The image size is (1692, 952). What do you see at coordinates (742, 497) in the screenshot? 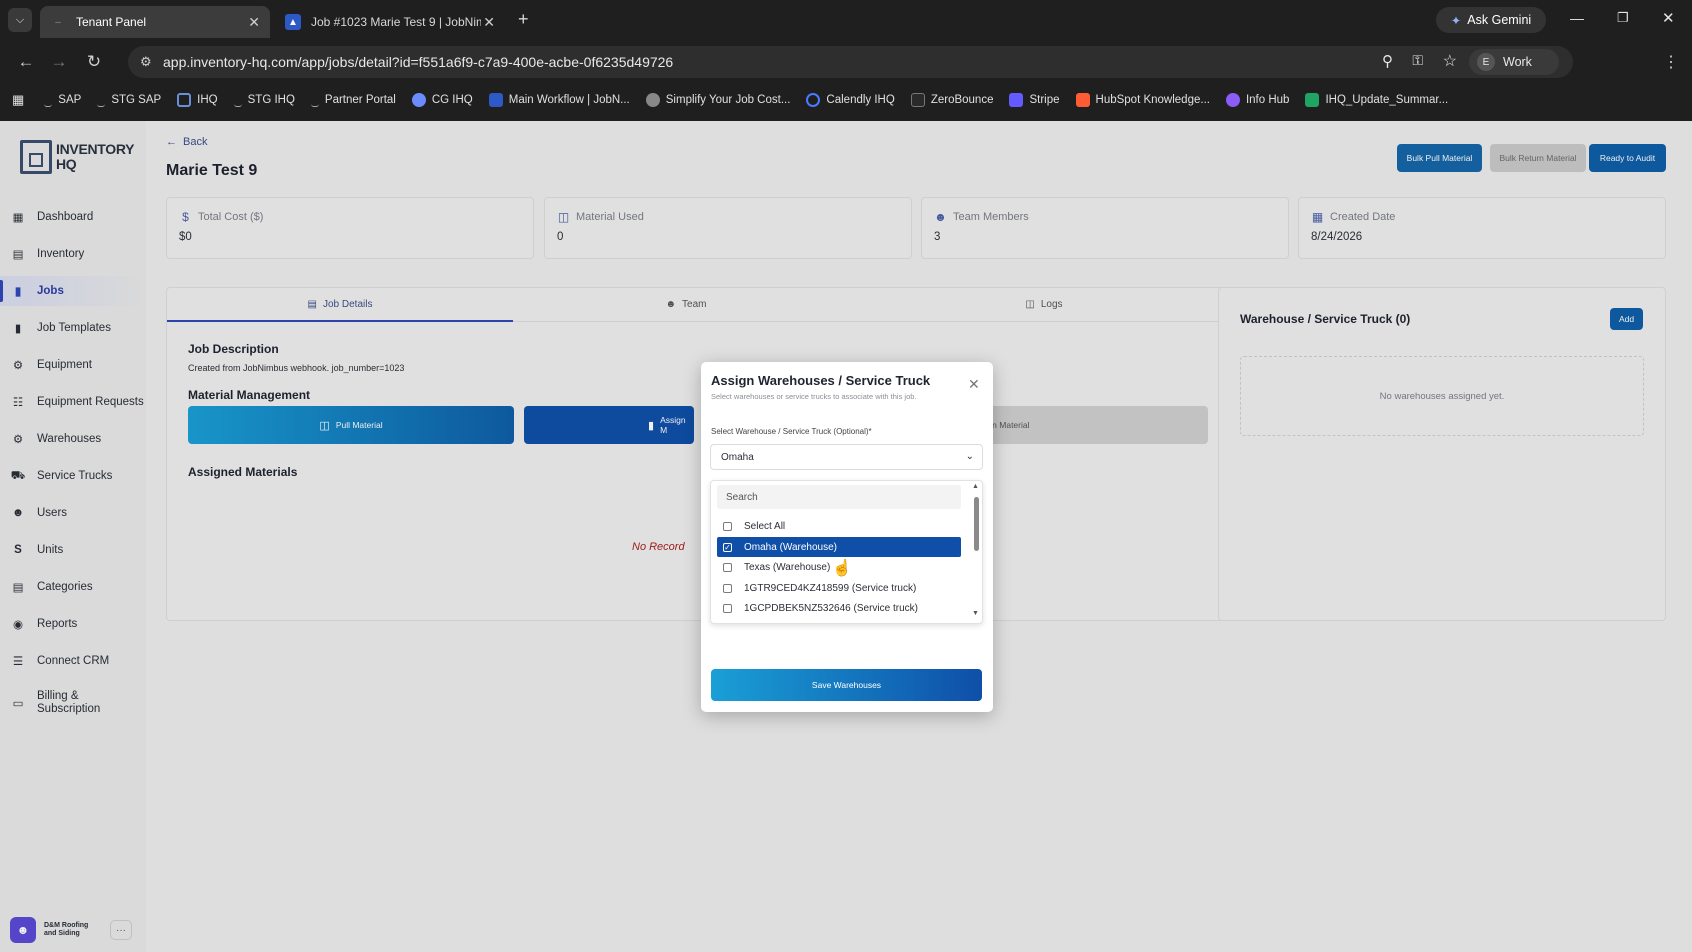
I see `search-placeholder: Search` at bounding box center [742, 497].